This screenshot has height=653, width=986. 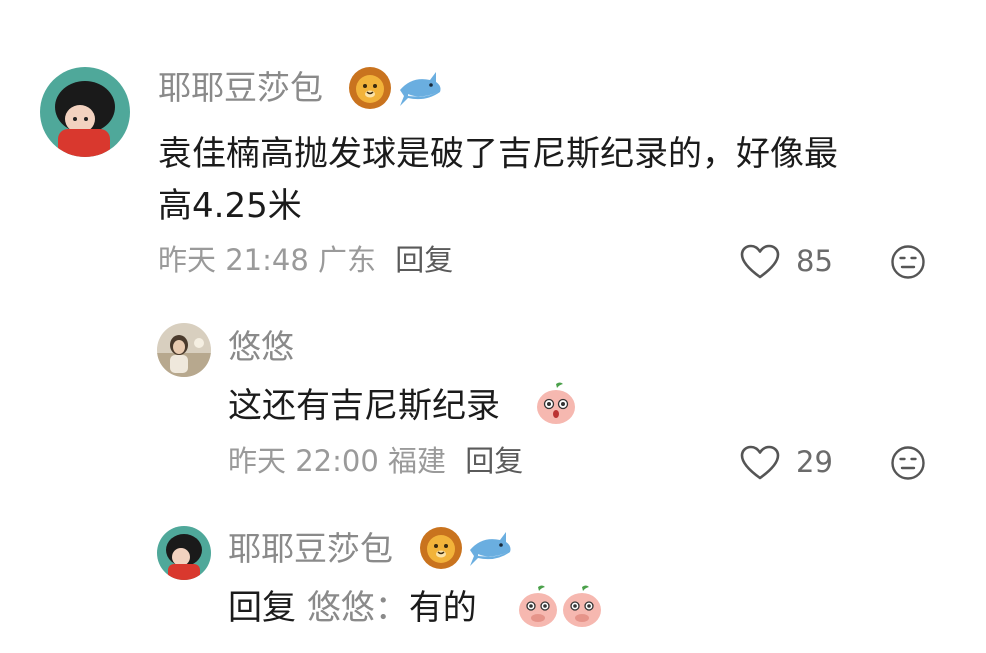 I want to click on reply-target-user: 悠悠：, so click(x=358, y=608).